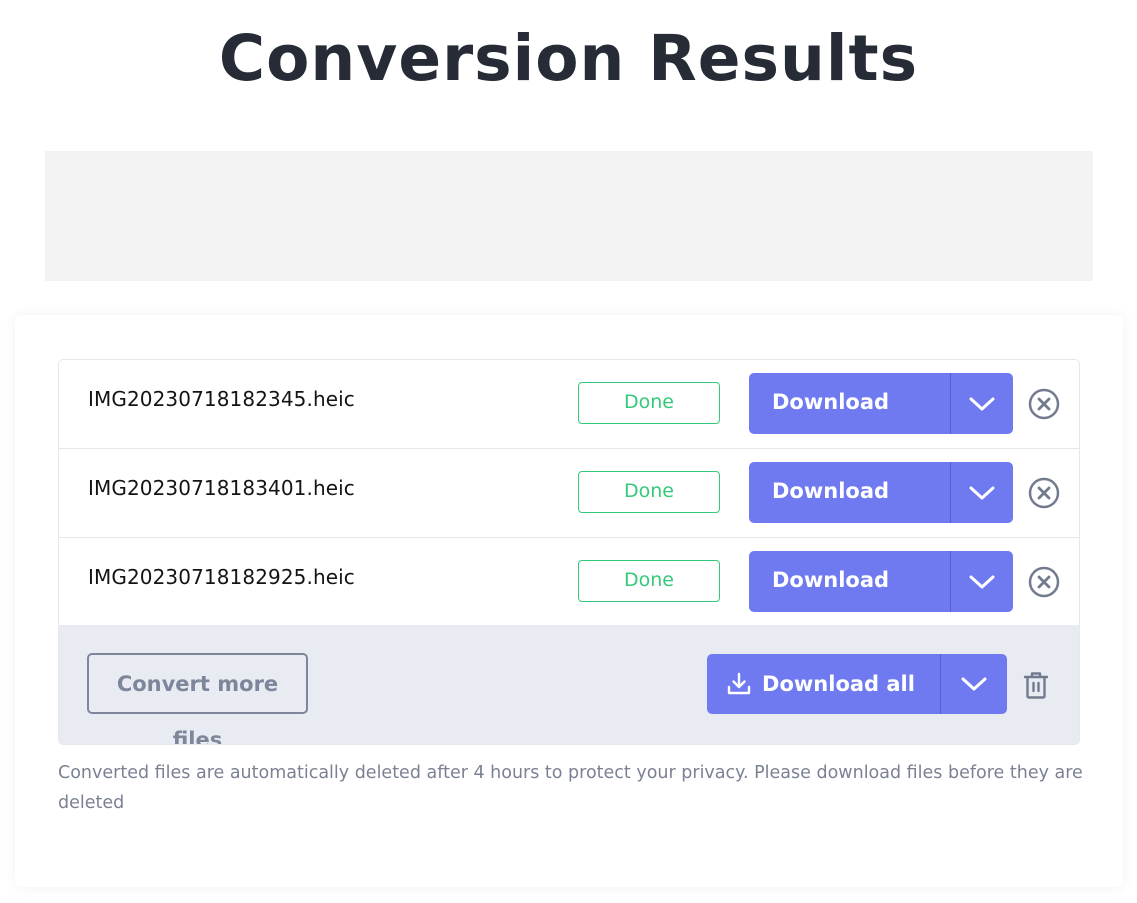 The width and height of the screenshot is (1137, 903). I want to click on convert-more-files-button: Convert more files, so click(197, 698).